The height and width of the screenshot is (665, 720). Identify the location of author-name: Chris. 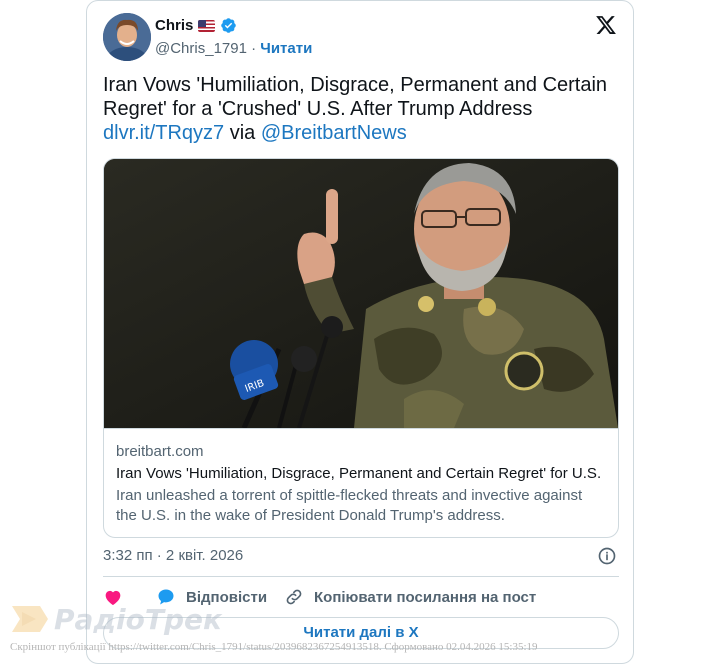
(174, 25).